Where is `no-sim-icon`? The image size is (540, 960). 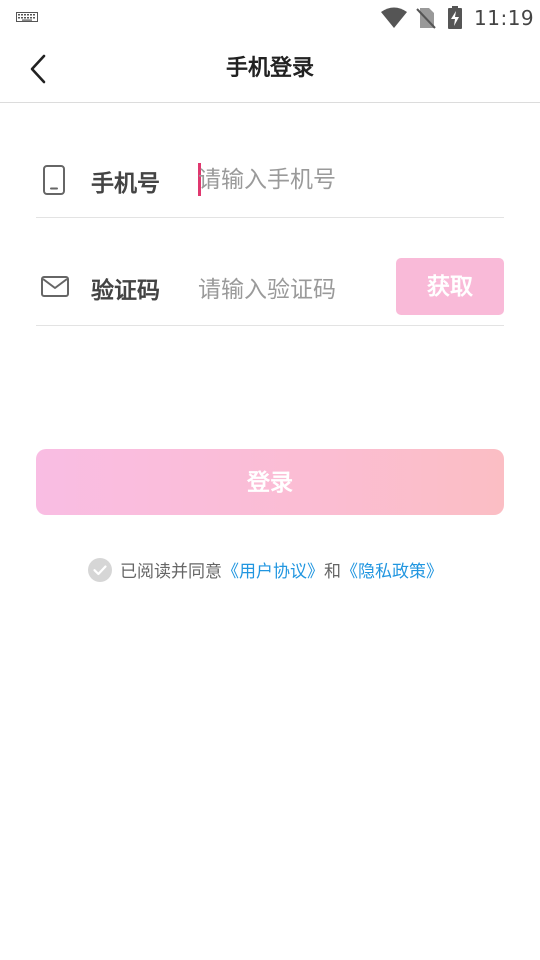
no-sim-icon is located at coordinates (426, 18).